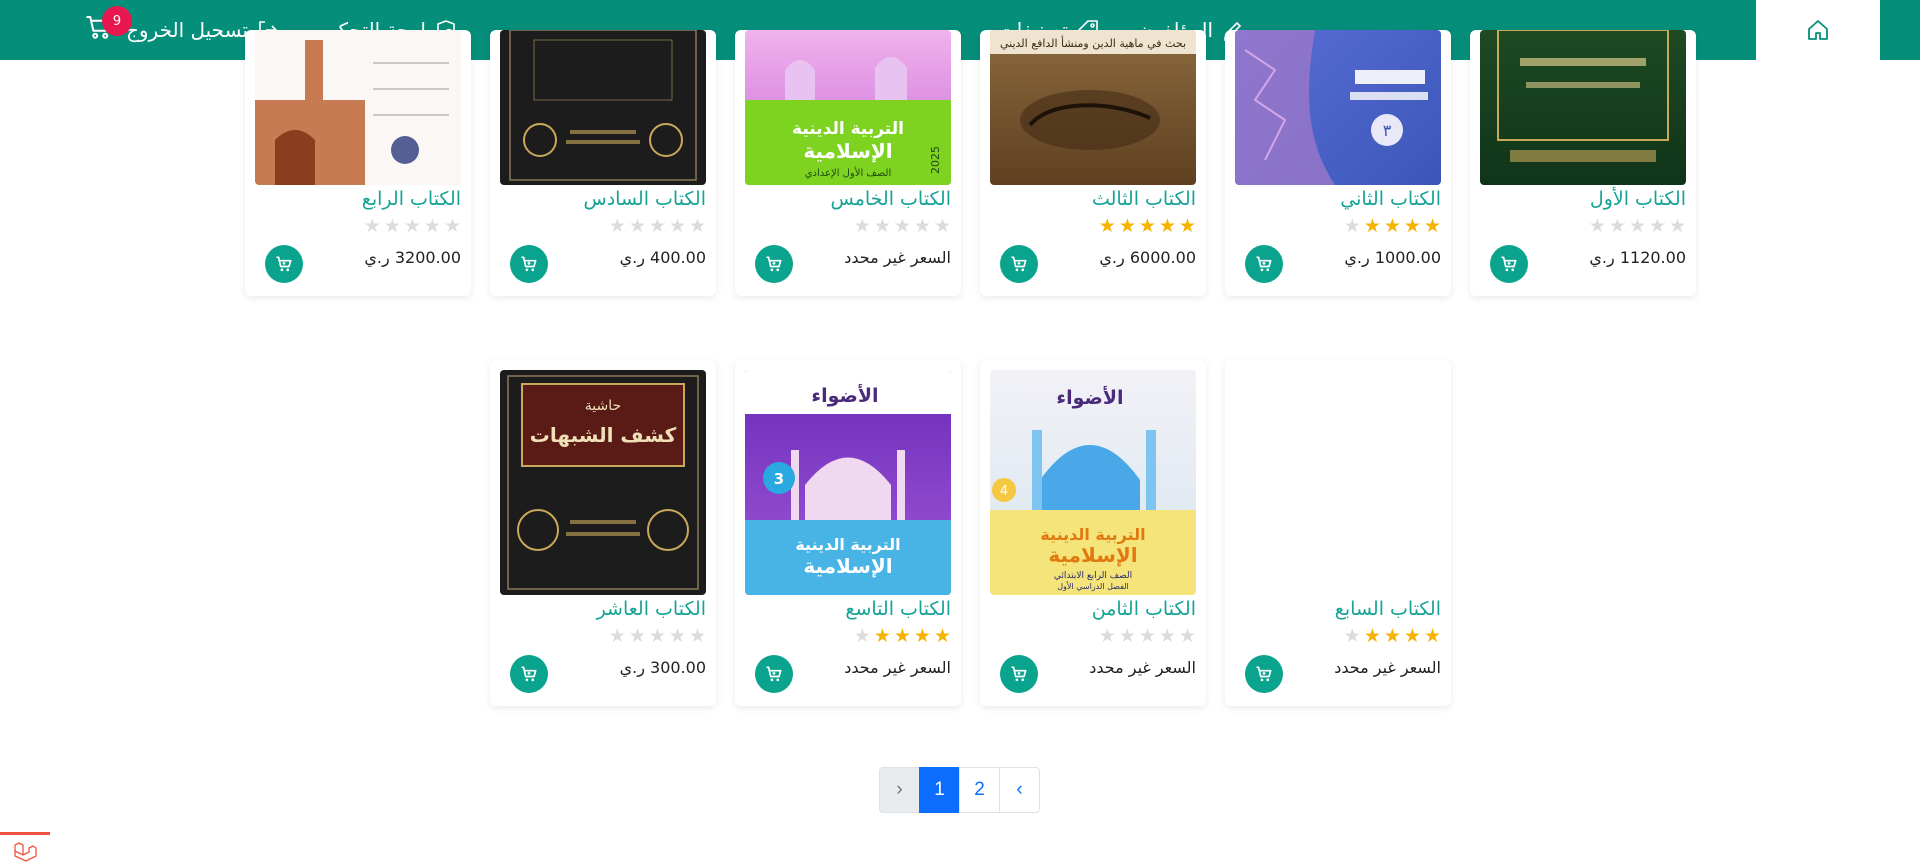  Describe the element at coordinates (411, 199) in the screenshot. I see `book-title: الكتاب الرابع` at that location.